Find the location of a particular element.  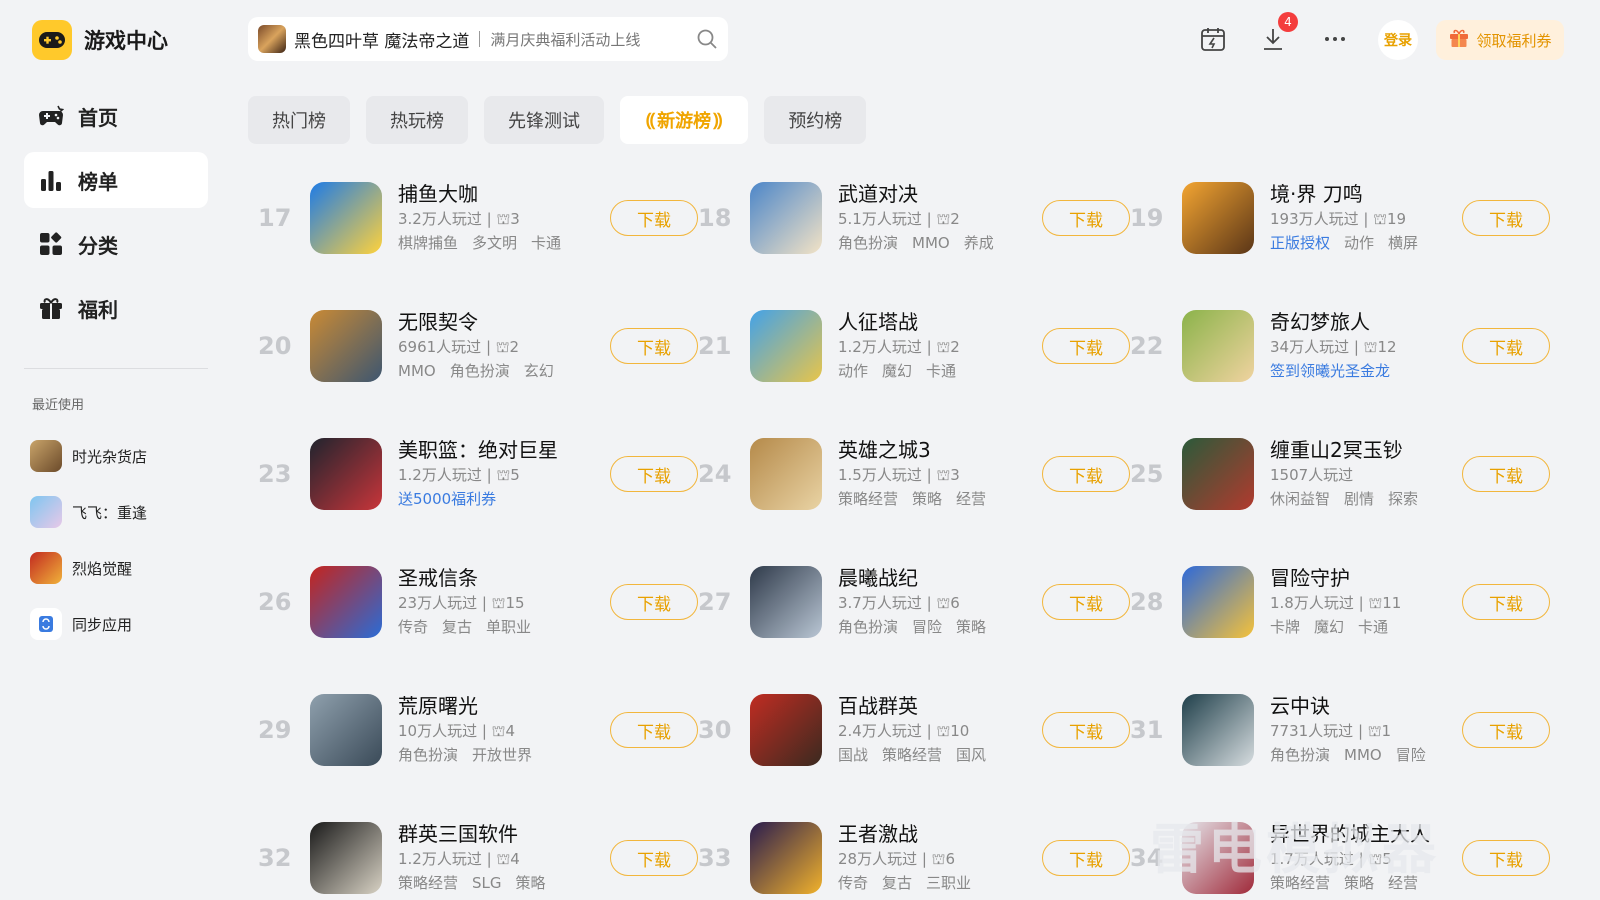

game-name: 荒原曙光 is located at coordinates (488, 706).